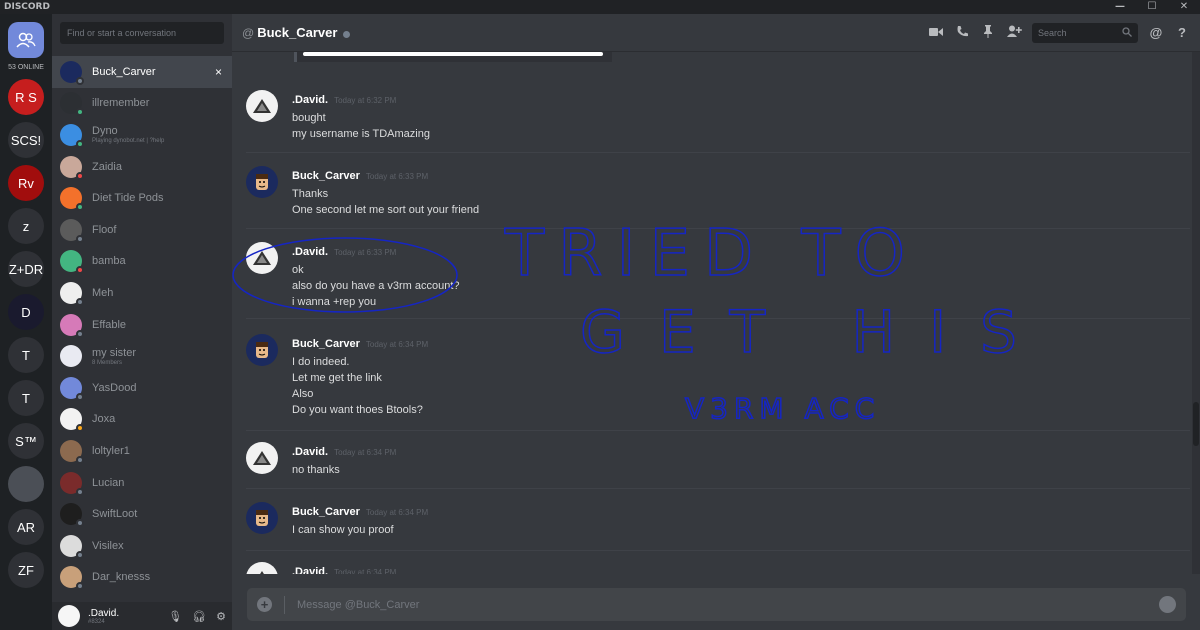 Image resolution: width=1200 pixels, height=630 pixels. I want to click on message-group: .David. Today at 6:34 PM, so click(666, 568).